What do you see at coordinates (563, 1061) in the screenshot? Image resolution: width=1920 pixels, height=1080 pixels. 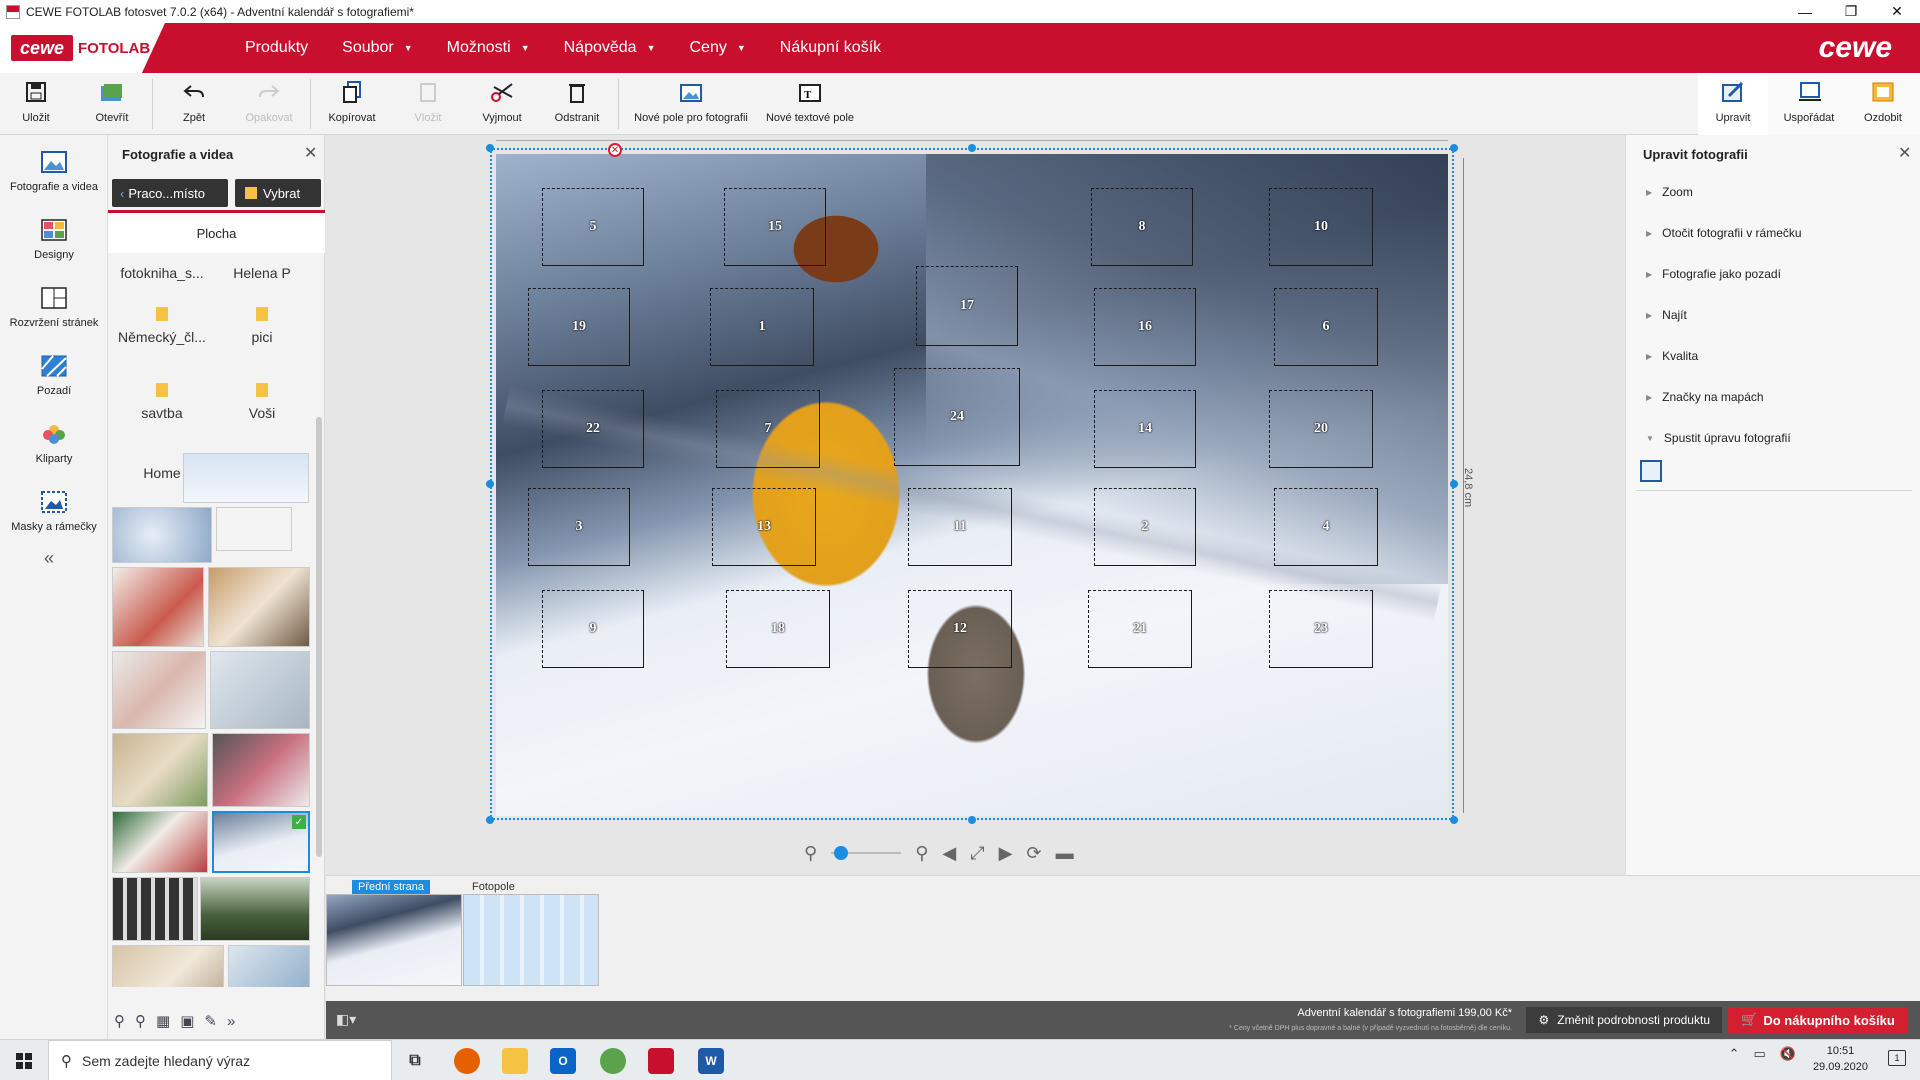 I see `outlook-icon: O` at bounding box center [563, 1061].